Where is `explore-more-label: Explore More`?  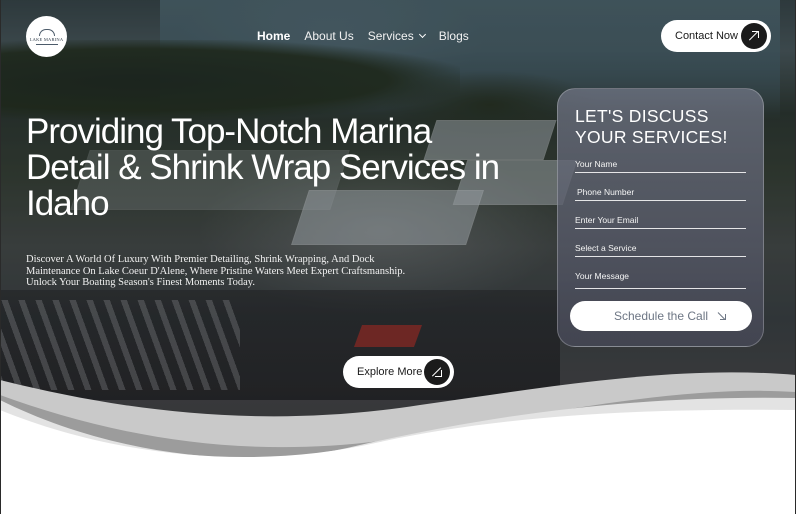 explore-more-label: Explore More is located at coordinates (390, 372).